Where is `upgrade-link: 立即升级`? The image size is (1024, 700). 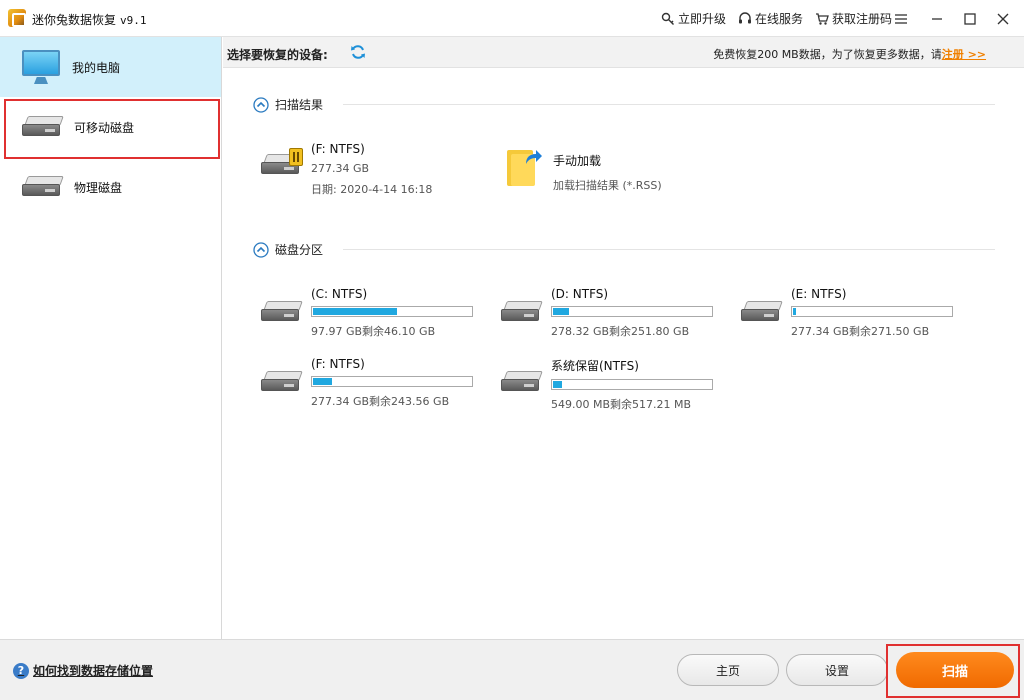 upgrade-link: 立即升级 is located at coordinates (693, 18).